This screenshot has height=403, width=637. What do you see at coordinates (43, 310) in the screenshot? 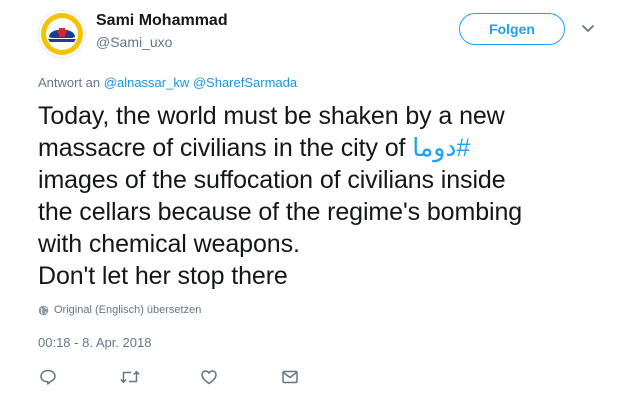
I see `globe-icon` at bounding box center [43, 310].